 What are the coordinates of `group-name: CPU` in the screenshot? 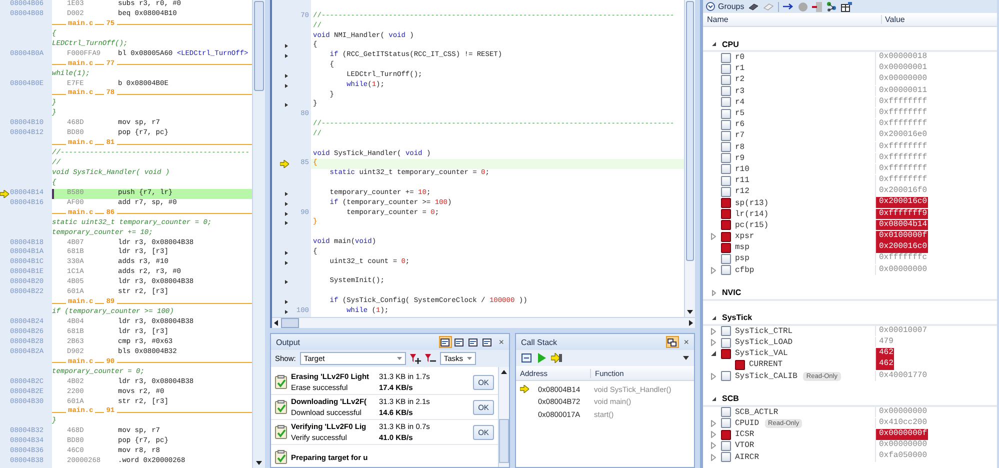 It's located at (730, 44).